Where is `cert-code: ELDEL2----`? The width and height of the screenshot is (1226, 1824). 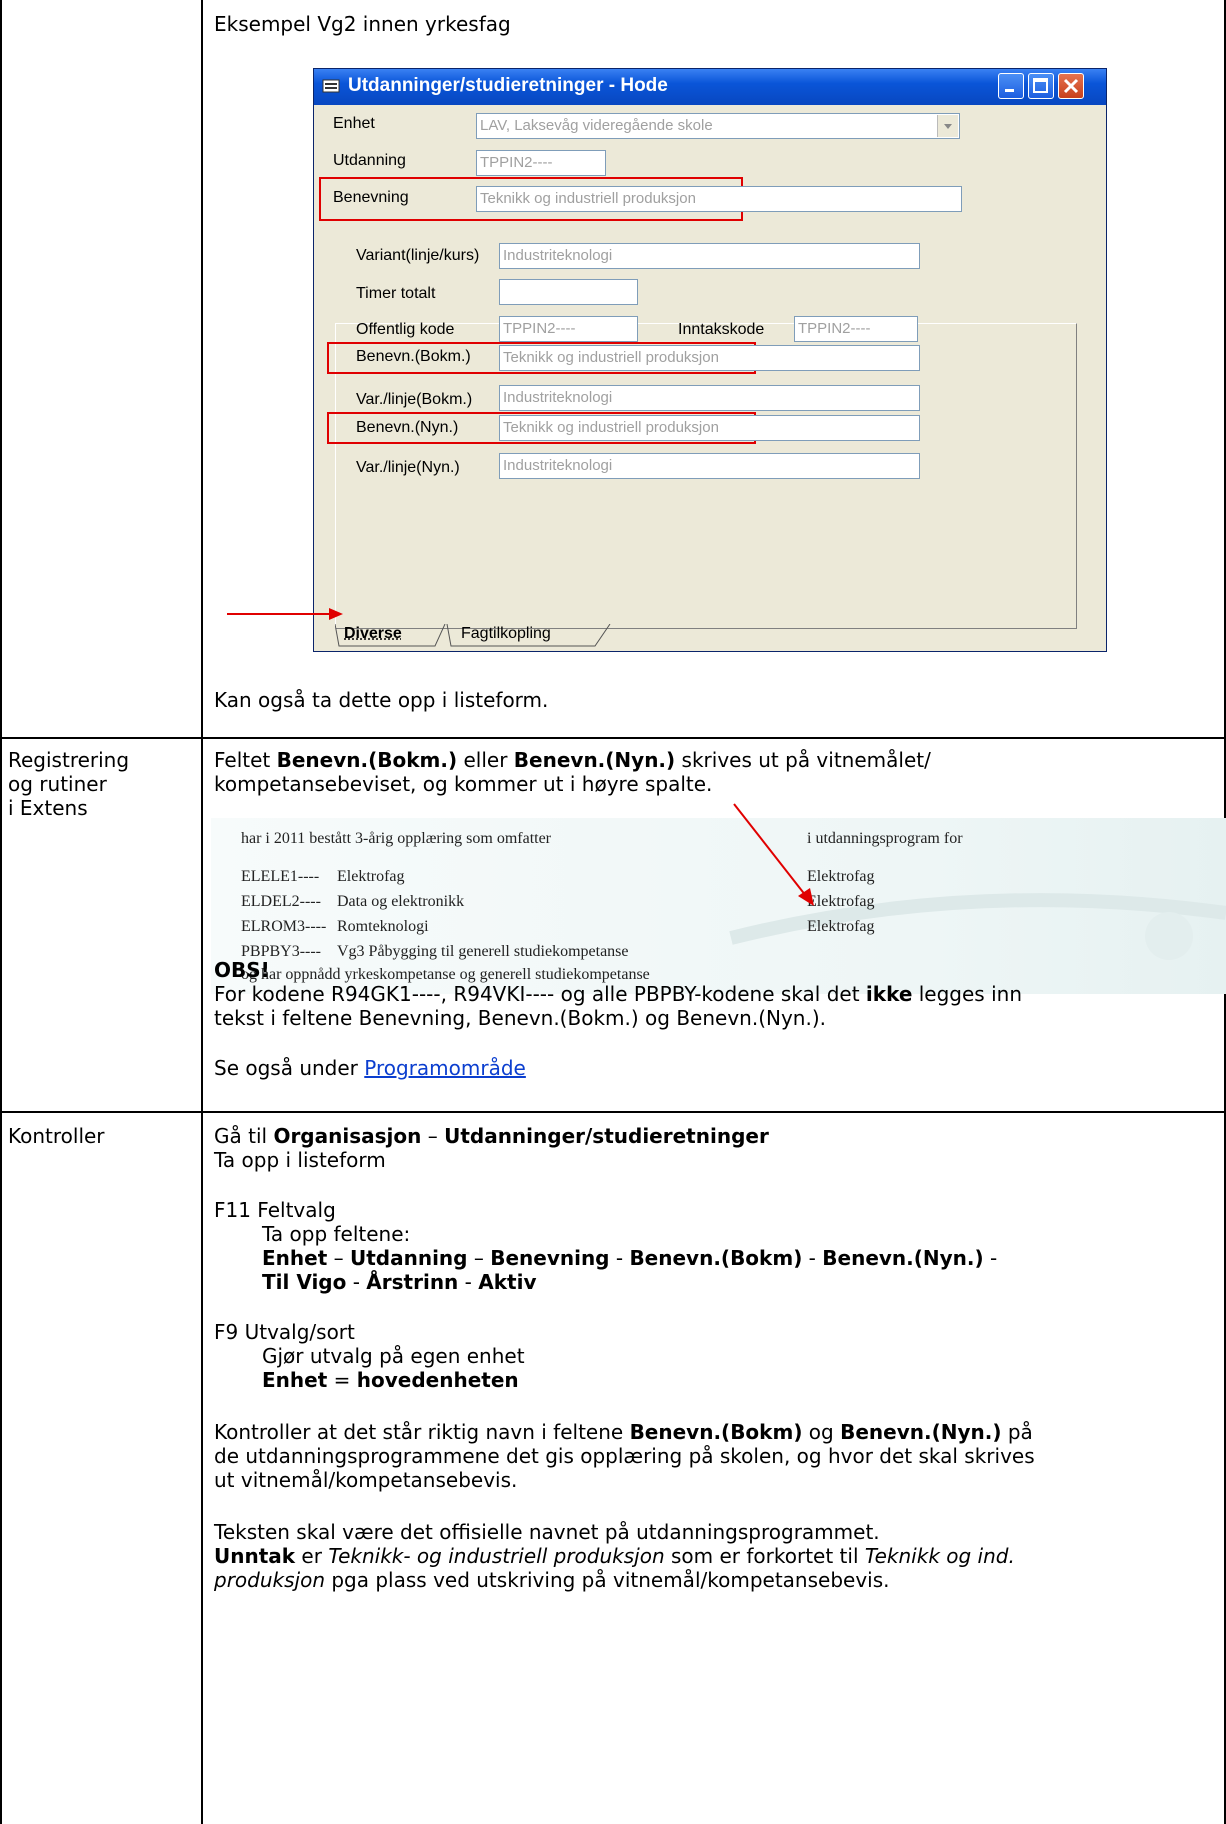 cert-code: ELDEL2---- is located at coordinates (281, 901).